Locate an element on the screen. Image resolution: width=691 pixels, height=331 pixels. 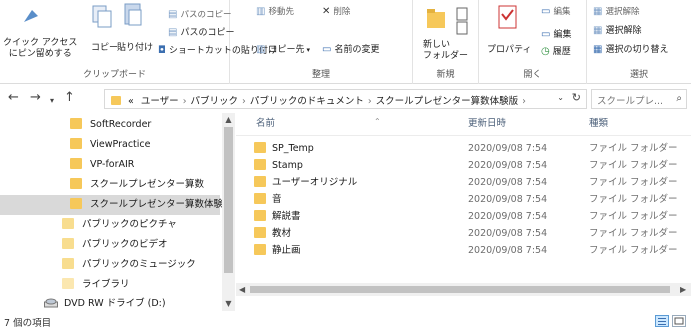
nav-vertical-scrollbar: ▲ ▼ is located at coordinates (228, 212).